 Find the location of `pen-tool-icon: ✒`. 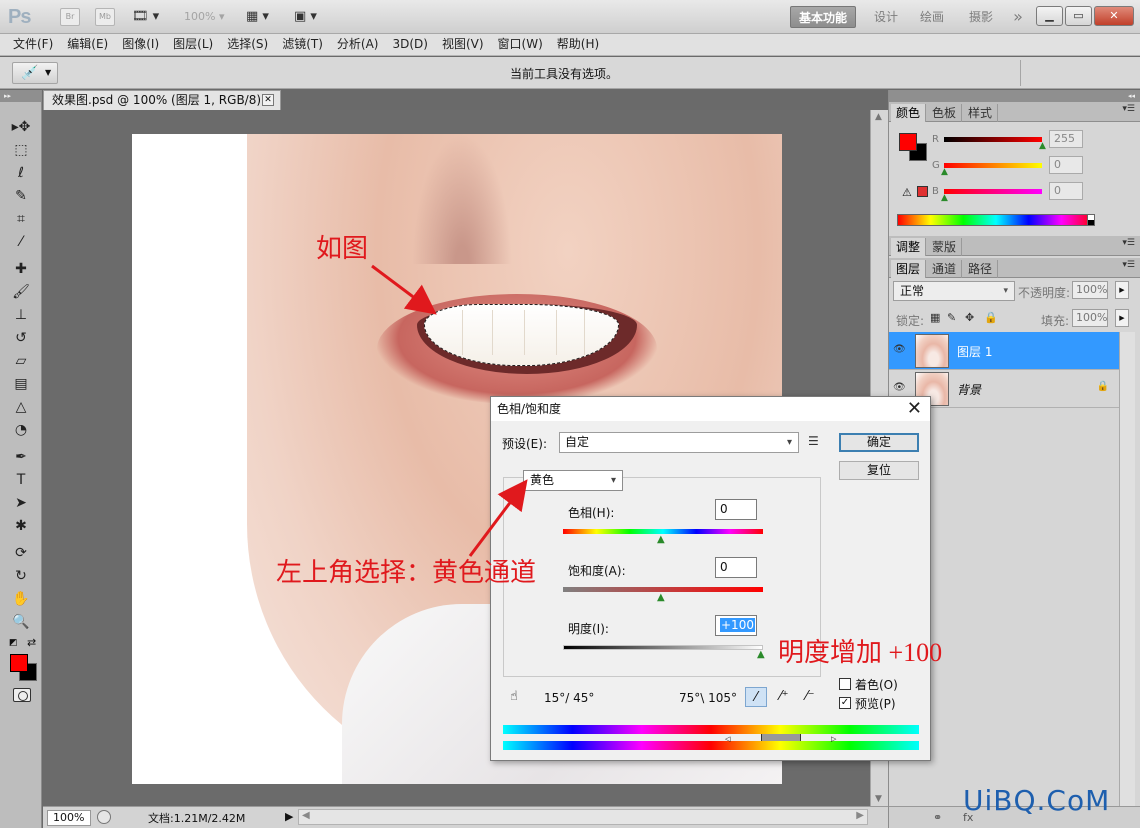

pen-tool-icon: ✒ is located at coordinates (21, 457).